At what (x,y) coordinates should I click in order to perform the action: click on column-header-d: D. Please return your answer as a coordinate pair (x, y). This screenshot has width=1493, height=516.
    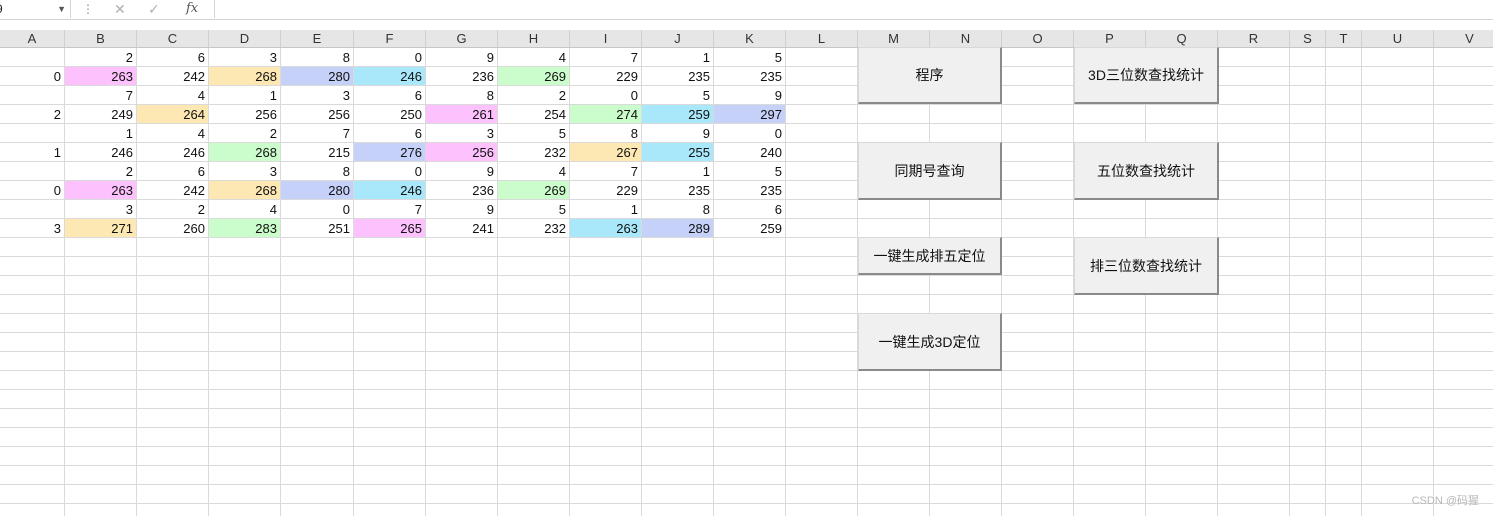
    Looking at the image, I should click on (245, 38).